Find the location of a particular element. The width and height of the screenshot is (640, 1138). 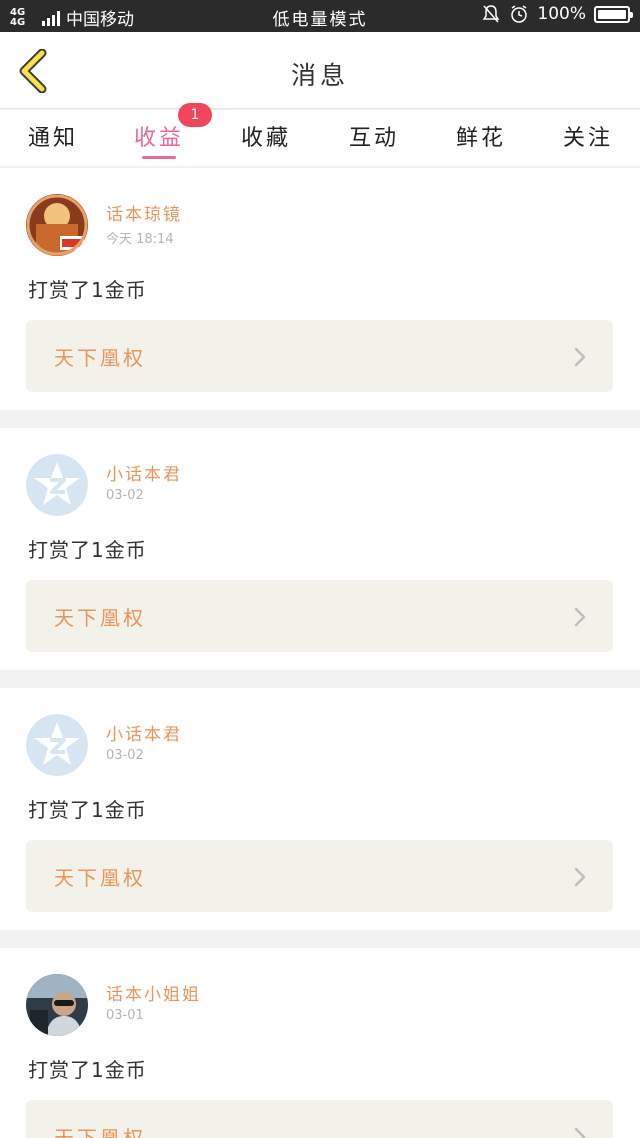

tab-flowers: 鲜花 is located at coordinates (481, 136).